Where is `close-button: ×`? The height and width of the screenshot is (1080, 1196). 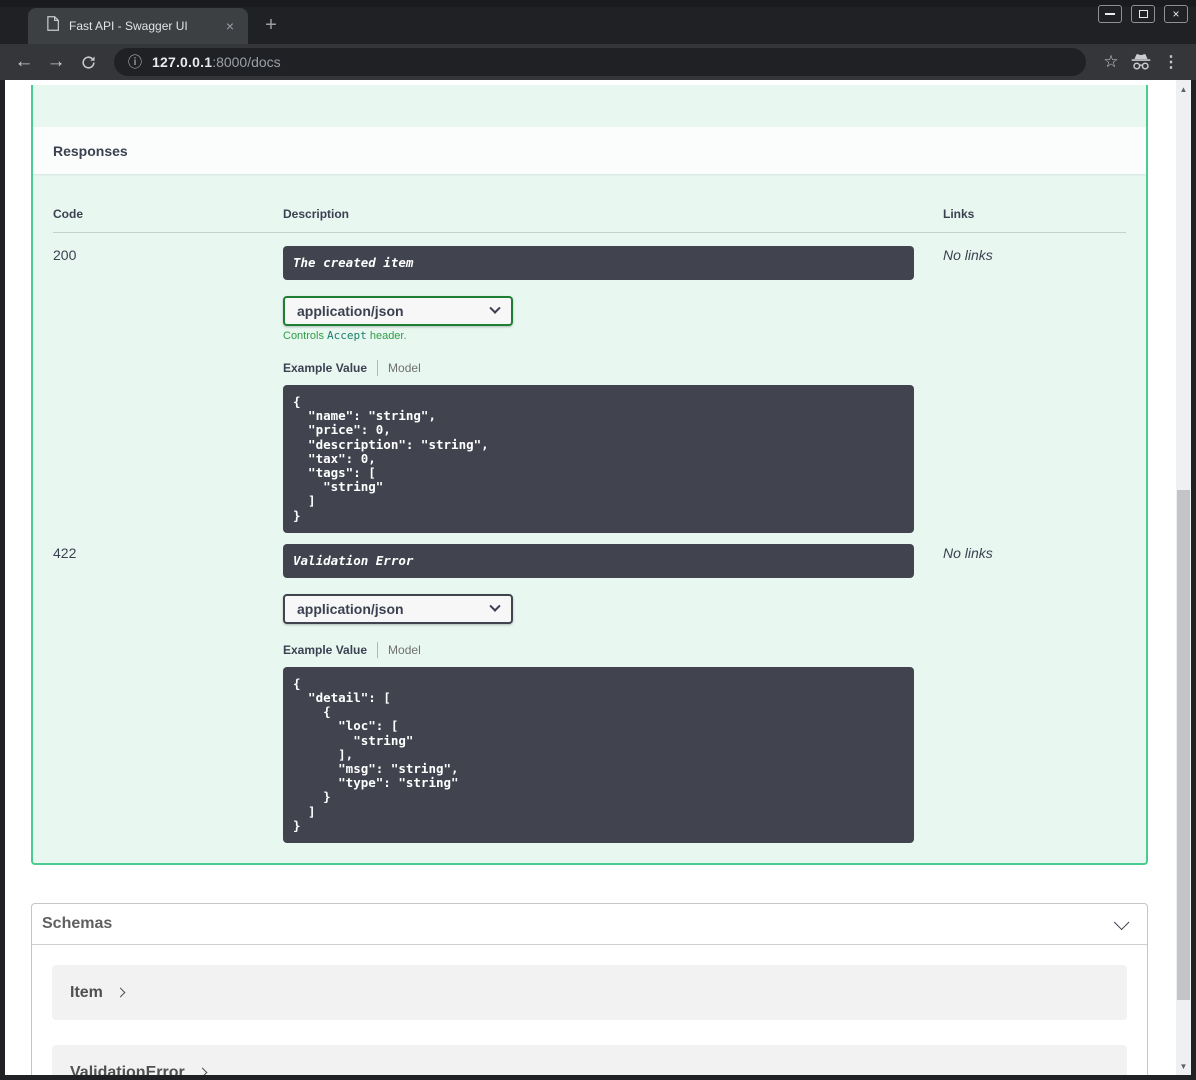
close-button: × is located at coordinates (1176, 14).